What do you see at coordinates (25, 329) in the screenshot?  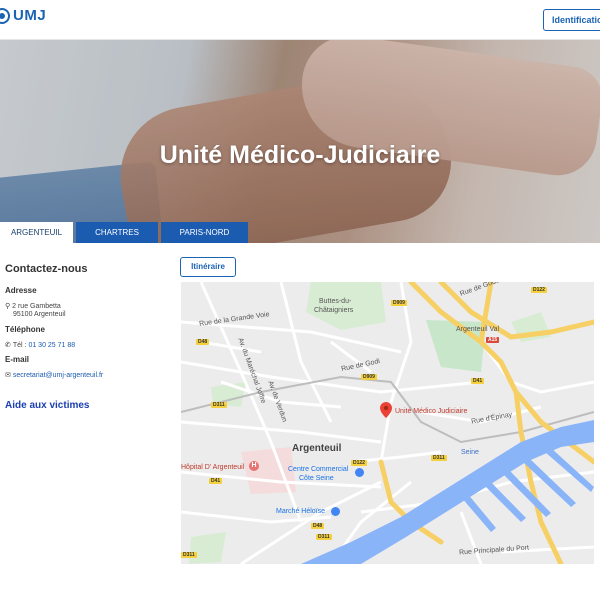 I see `phone-label: Téléphone` at bounding box center [25, 329].